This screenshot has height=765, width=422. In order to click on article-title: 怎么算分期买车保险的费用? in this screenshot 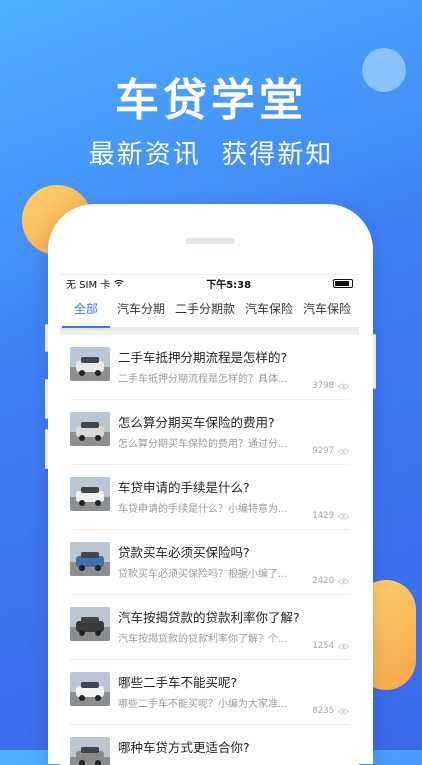, I will do `click(196, 422)`.